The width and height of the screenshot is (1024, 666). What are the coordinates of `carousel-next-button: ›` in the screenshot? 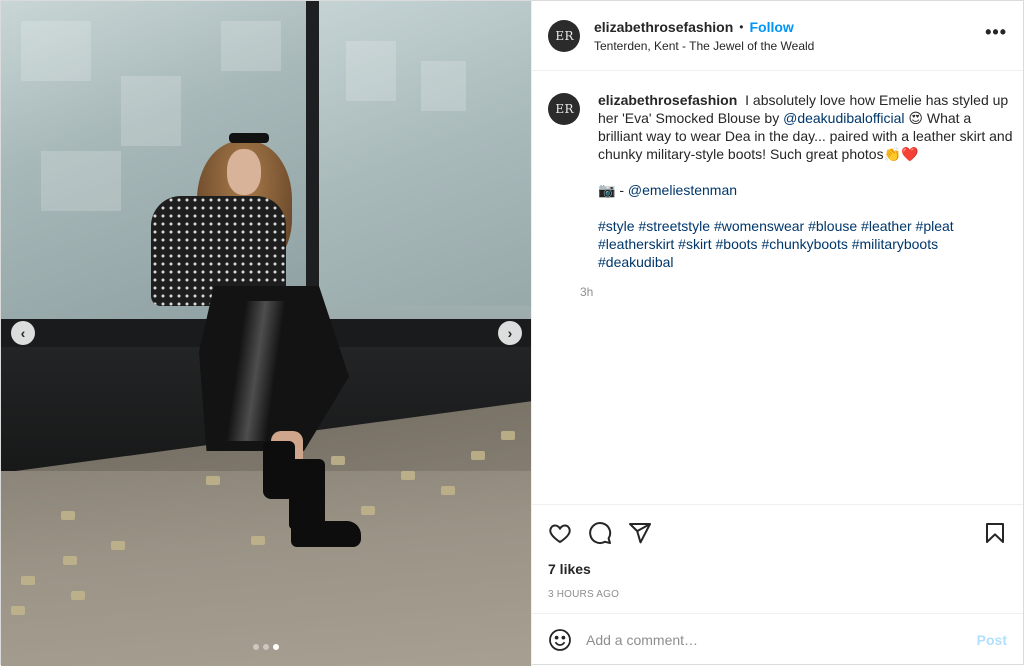 It's located at (510, 333).